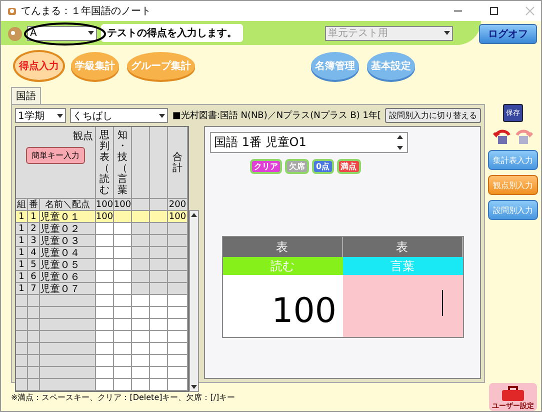 This screenshot has height=412, width=542. Describe the element at coordinates (105, 217) in the screenshot. I see `score-cell: 100` at that location.